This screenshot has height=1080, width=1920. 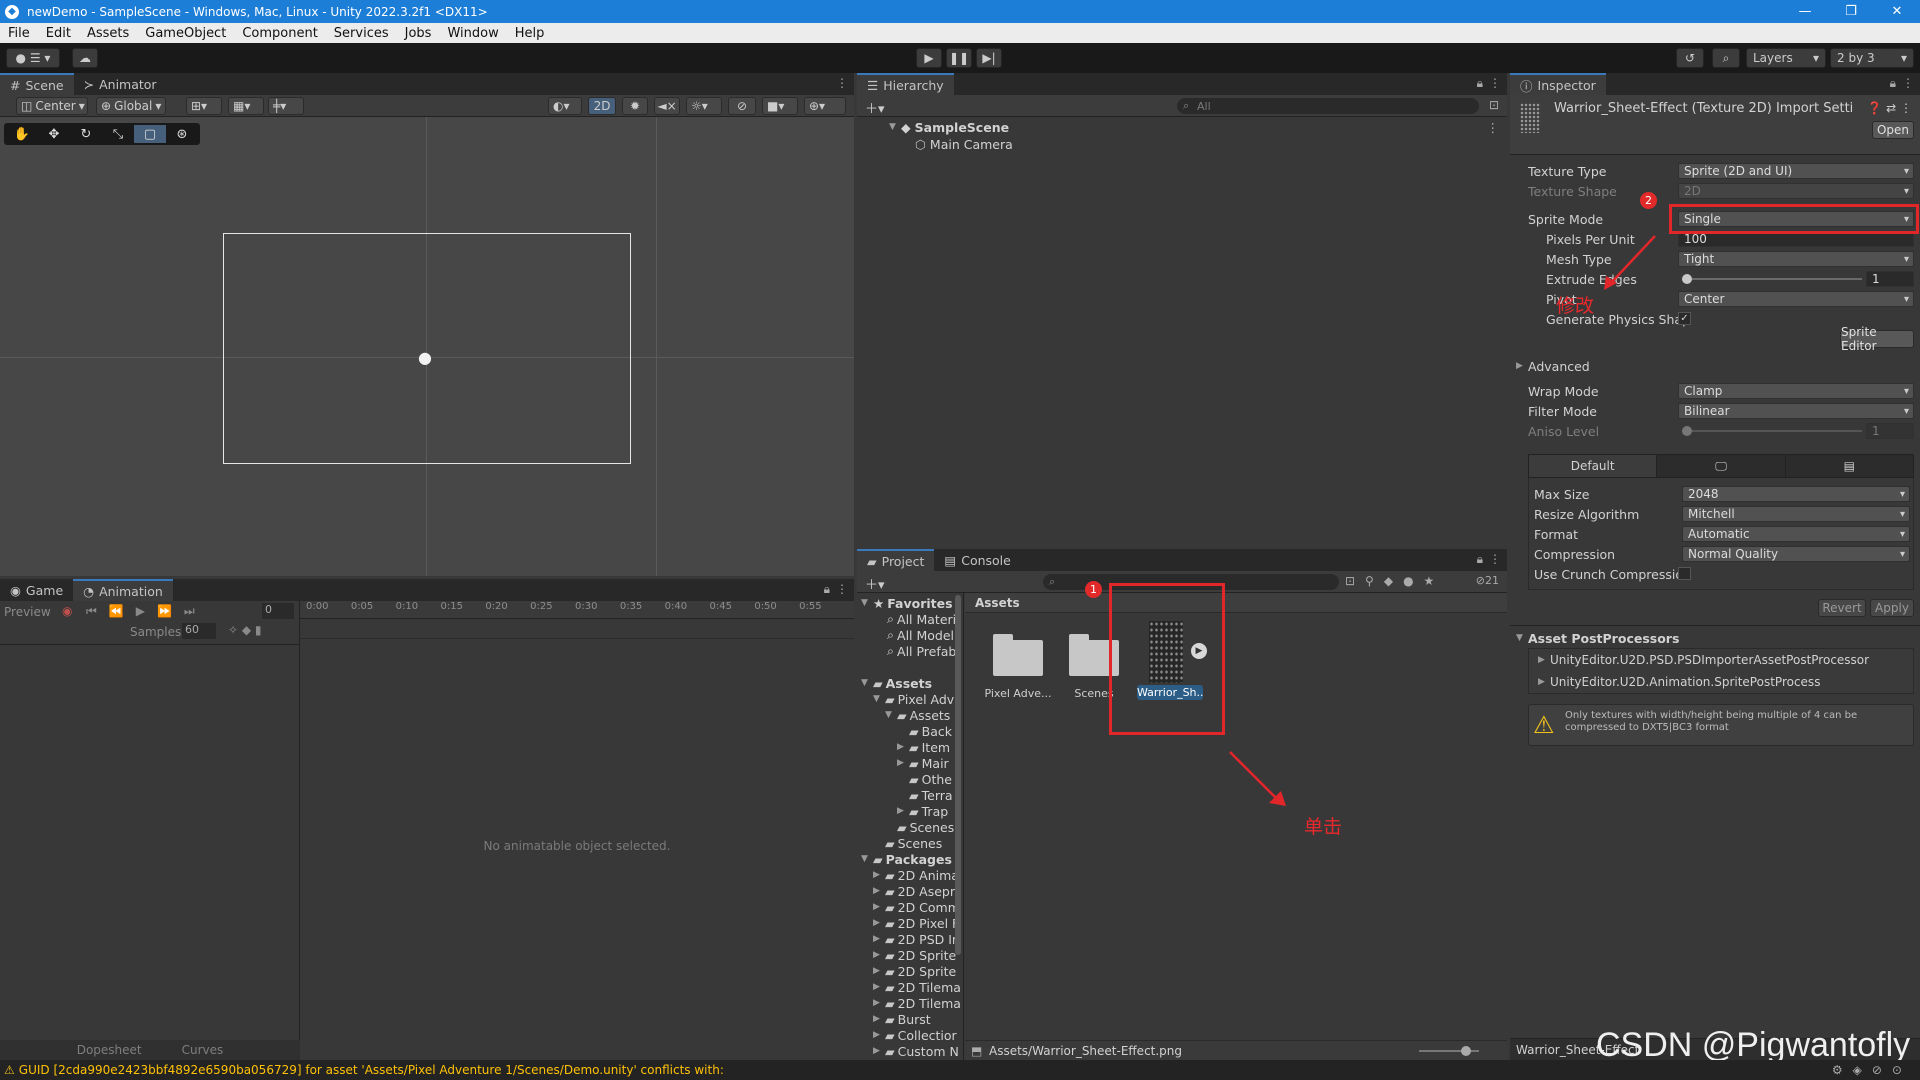 What do you see at coordinates (920, 635) in the screenshot?
I see `favorites-item: ⌕ All Model` at bounding box center [920, 635].